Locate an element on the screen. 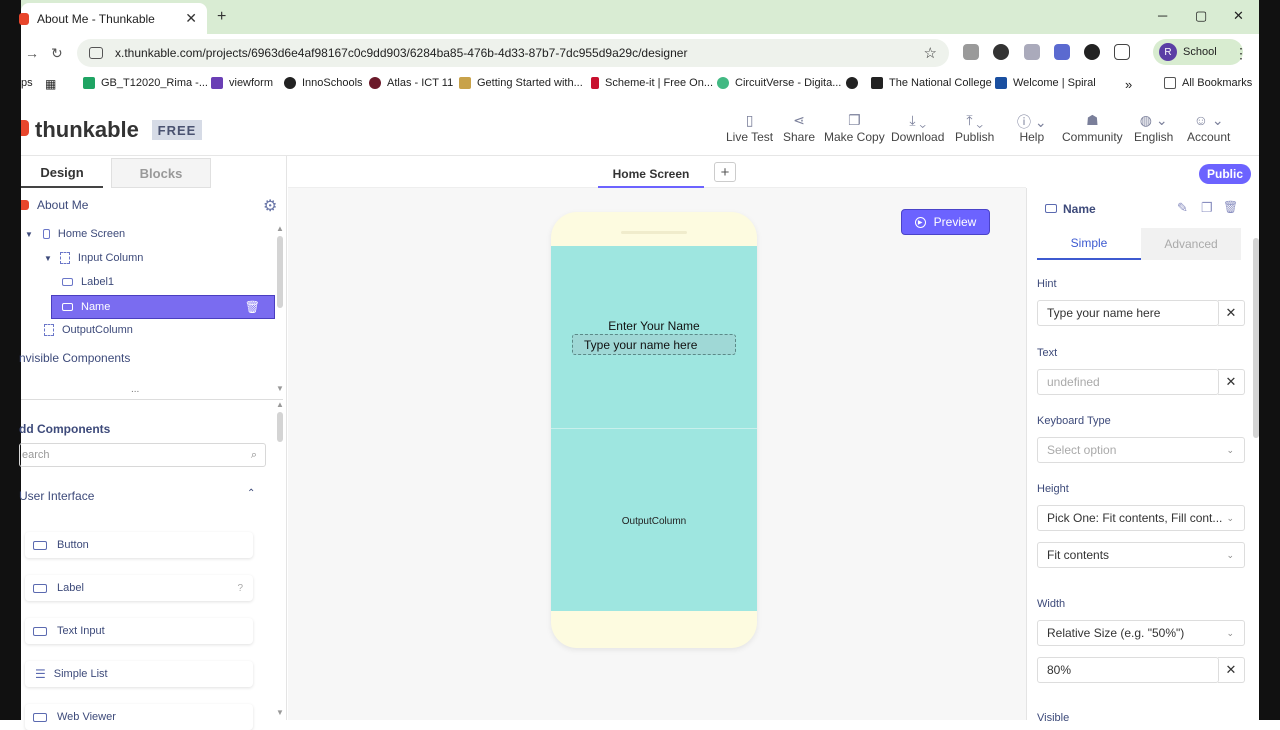  input-column: Enter Your Name Type your name here is located at coordinates (654, 337).